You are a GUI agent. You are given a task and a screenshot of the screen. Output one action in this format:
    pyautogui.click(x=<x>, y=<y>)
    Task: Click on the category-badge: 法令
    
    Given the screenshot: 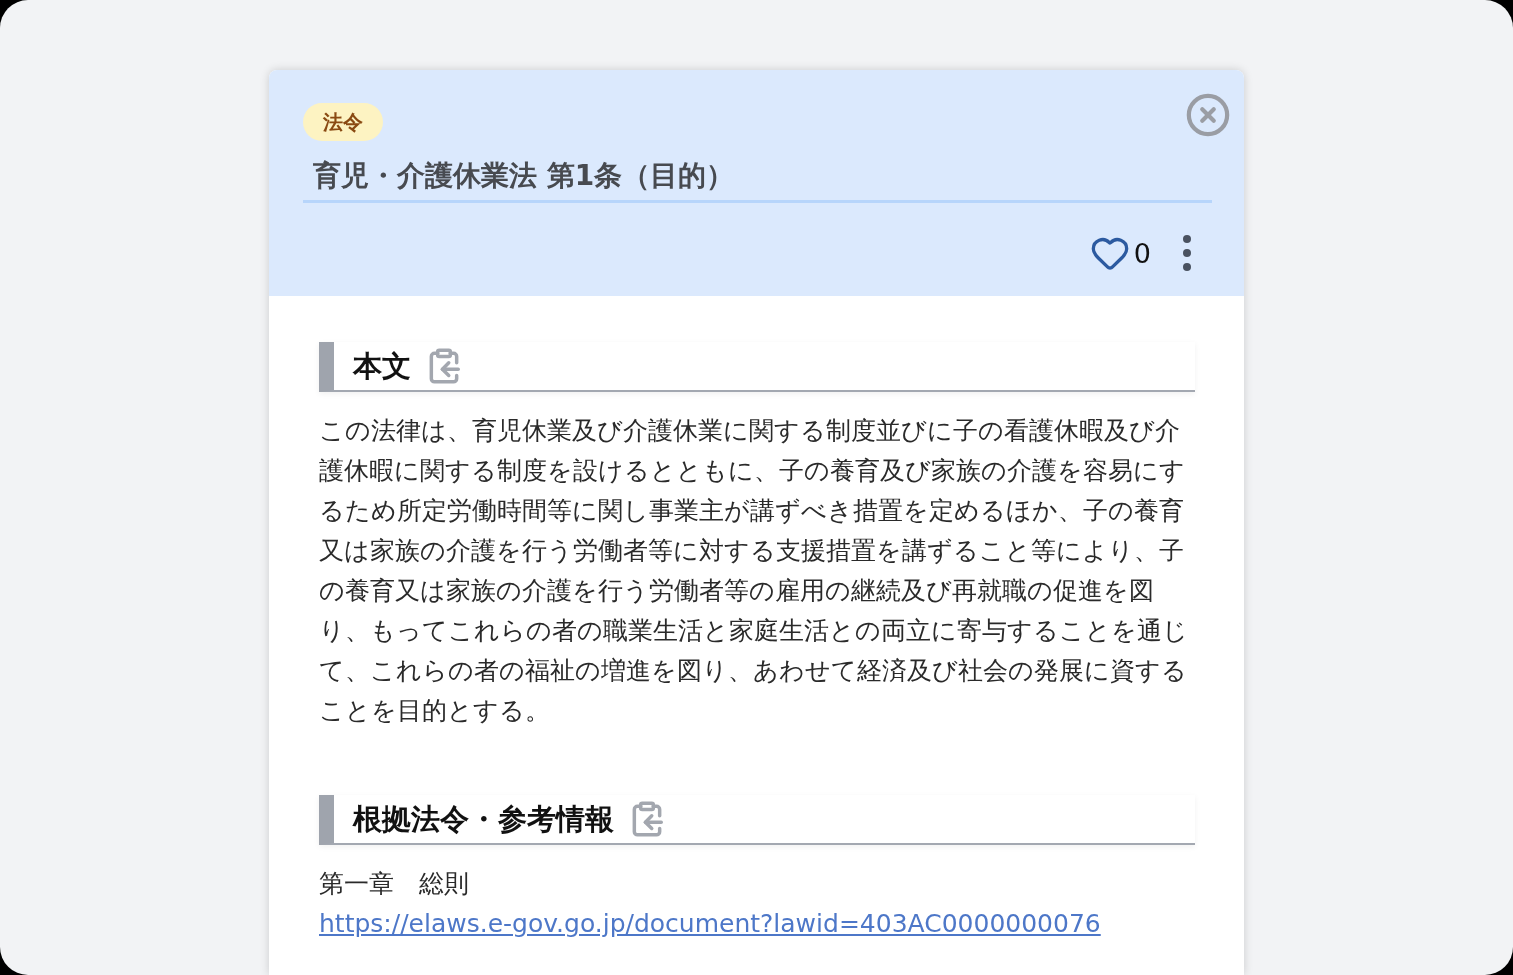 What is the action you would take?
    pyautogui.click(x=343, y=122)
    